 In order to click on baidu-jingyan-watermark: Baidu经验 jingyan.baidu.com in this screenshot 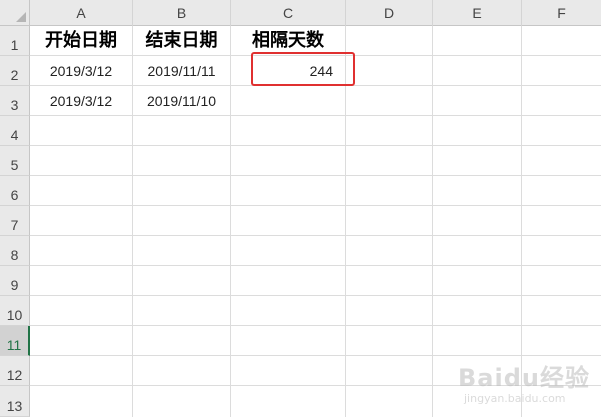, I will do `click(528, 382)`.